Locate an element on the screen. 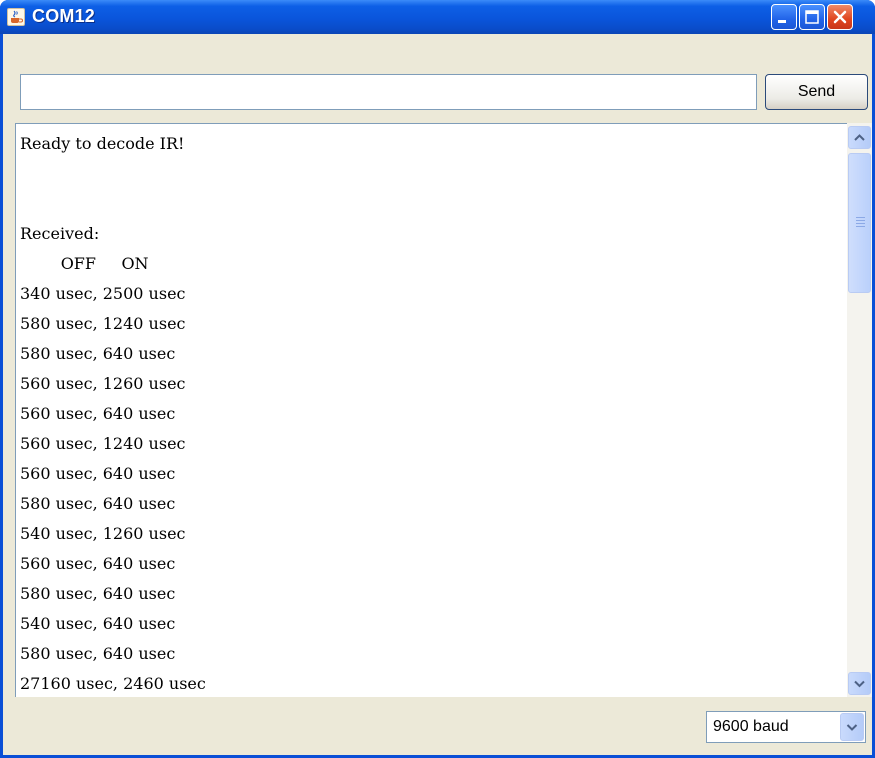 This screenshot has width=875, height=758. scroll-down-button is located at coordinates (859, 683).